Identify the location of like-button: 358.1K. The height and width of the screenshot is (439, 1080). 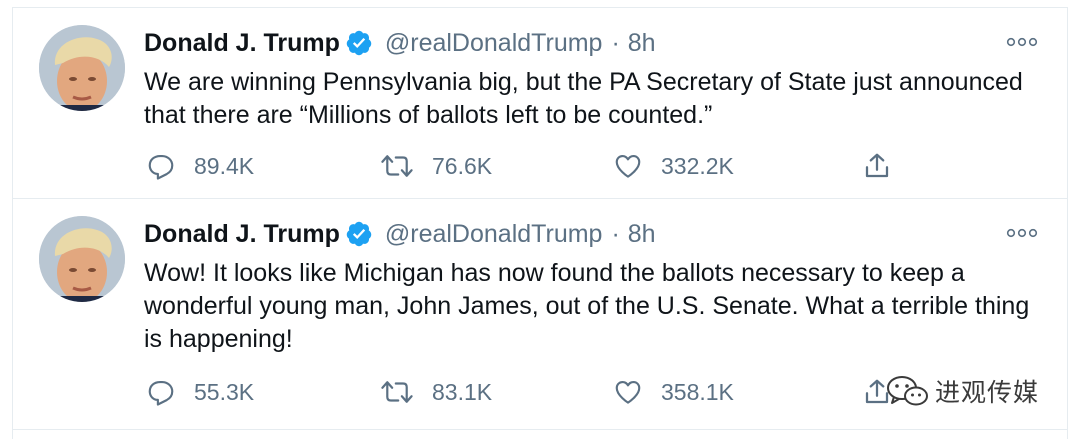
(673, 392).